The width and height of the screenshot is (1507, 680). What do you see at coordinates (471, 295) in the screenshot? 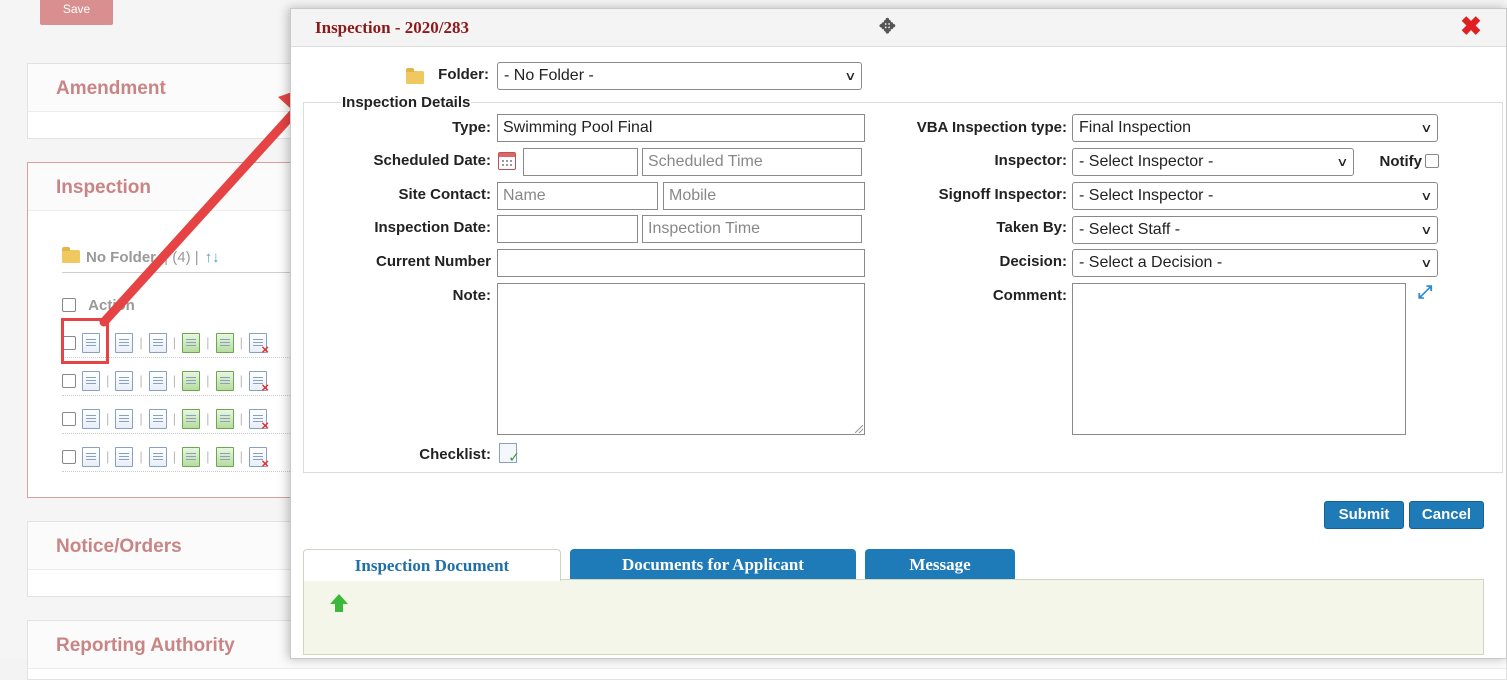
I see `note-label: Note:` at bounding box center [471, 295].